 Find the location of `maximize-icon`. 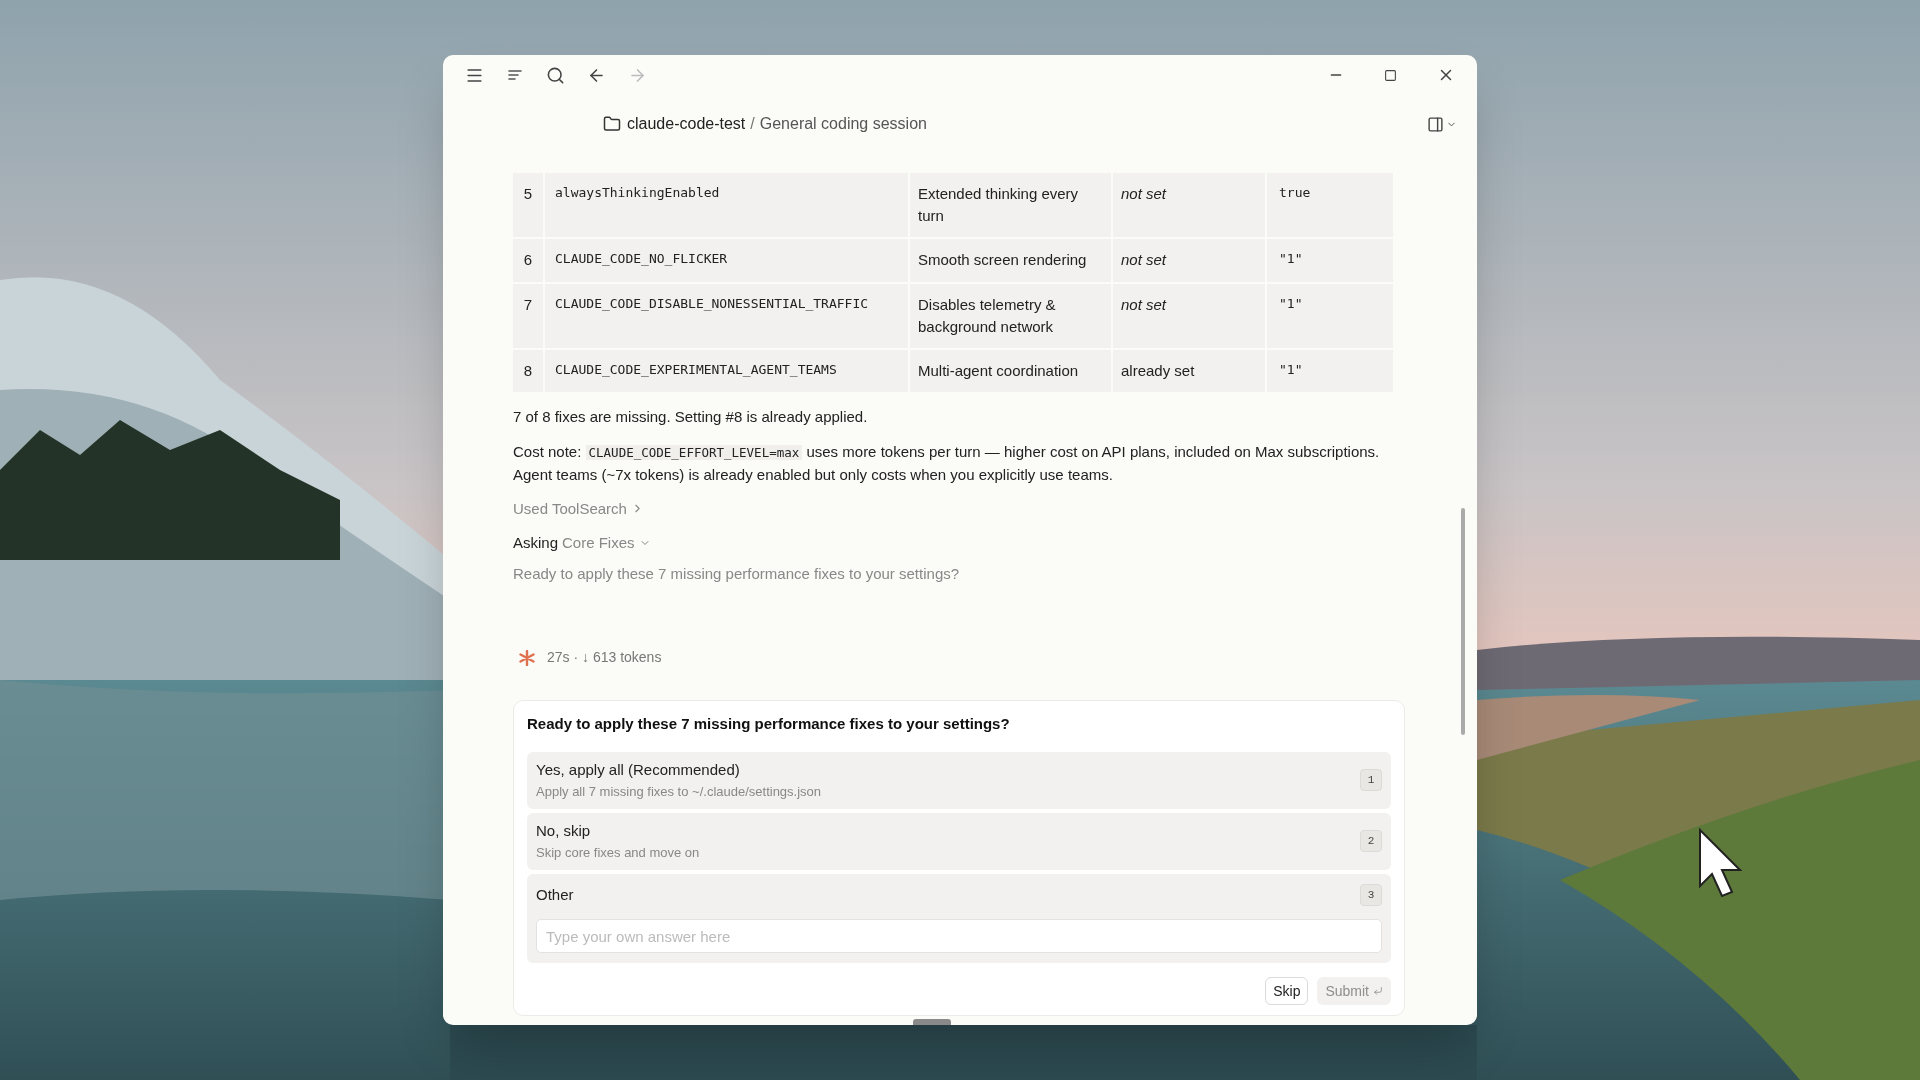

maximize-icon is located at coordinates (1390, 75).